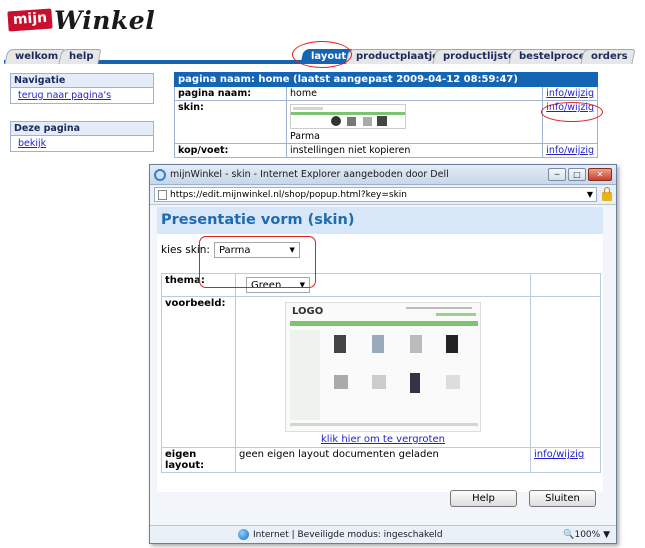 The height and width of the screenshot is (548, 645). I want to click on edit-header-footer-link: info/wijzig, so click(570, 150).